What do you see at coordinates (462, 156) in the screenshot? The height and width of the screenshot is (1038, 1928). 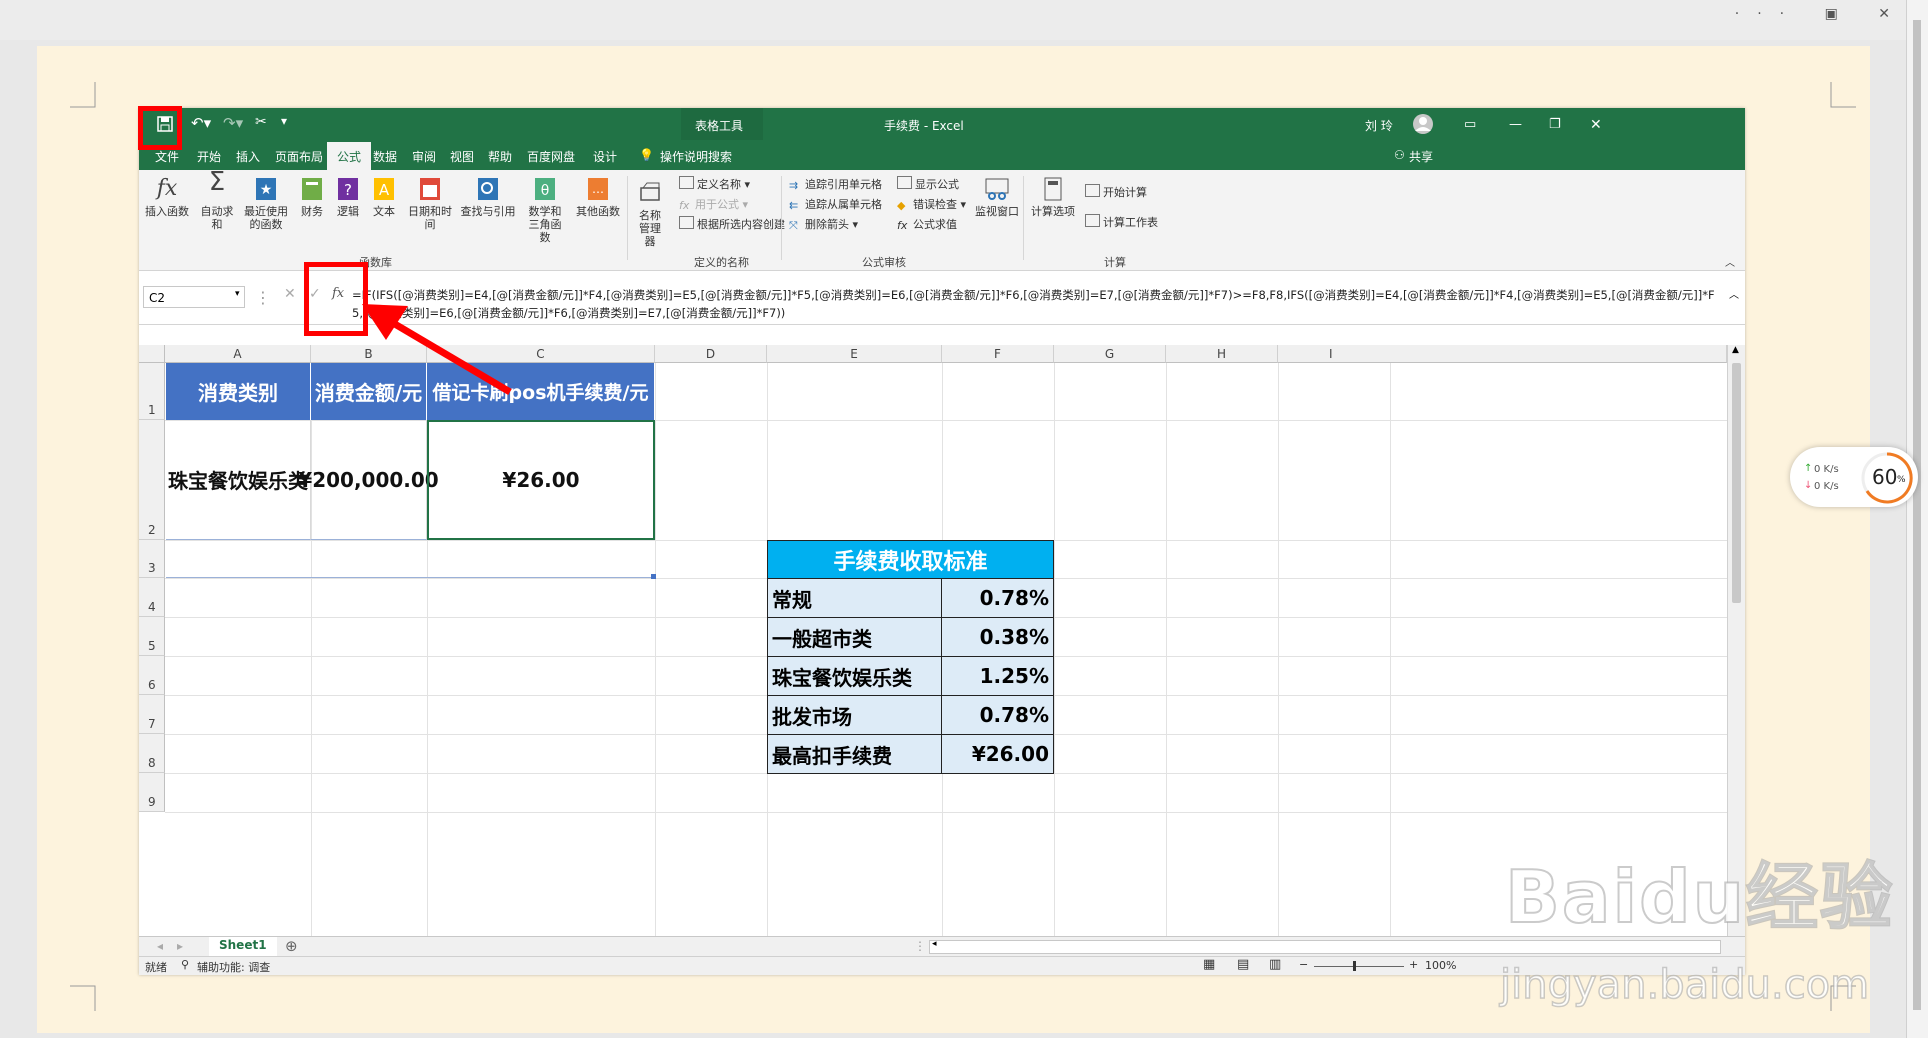 I see `tab-view: 视图` at bounding box center [462, 156].